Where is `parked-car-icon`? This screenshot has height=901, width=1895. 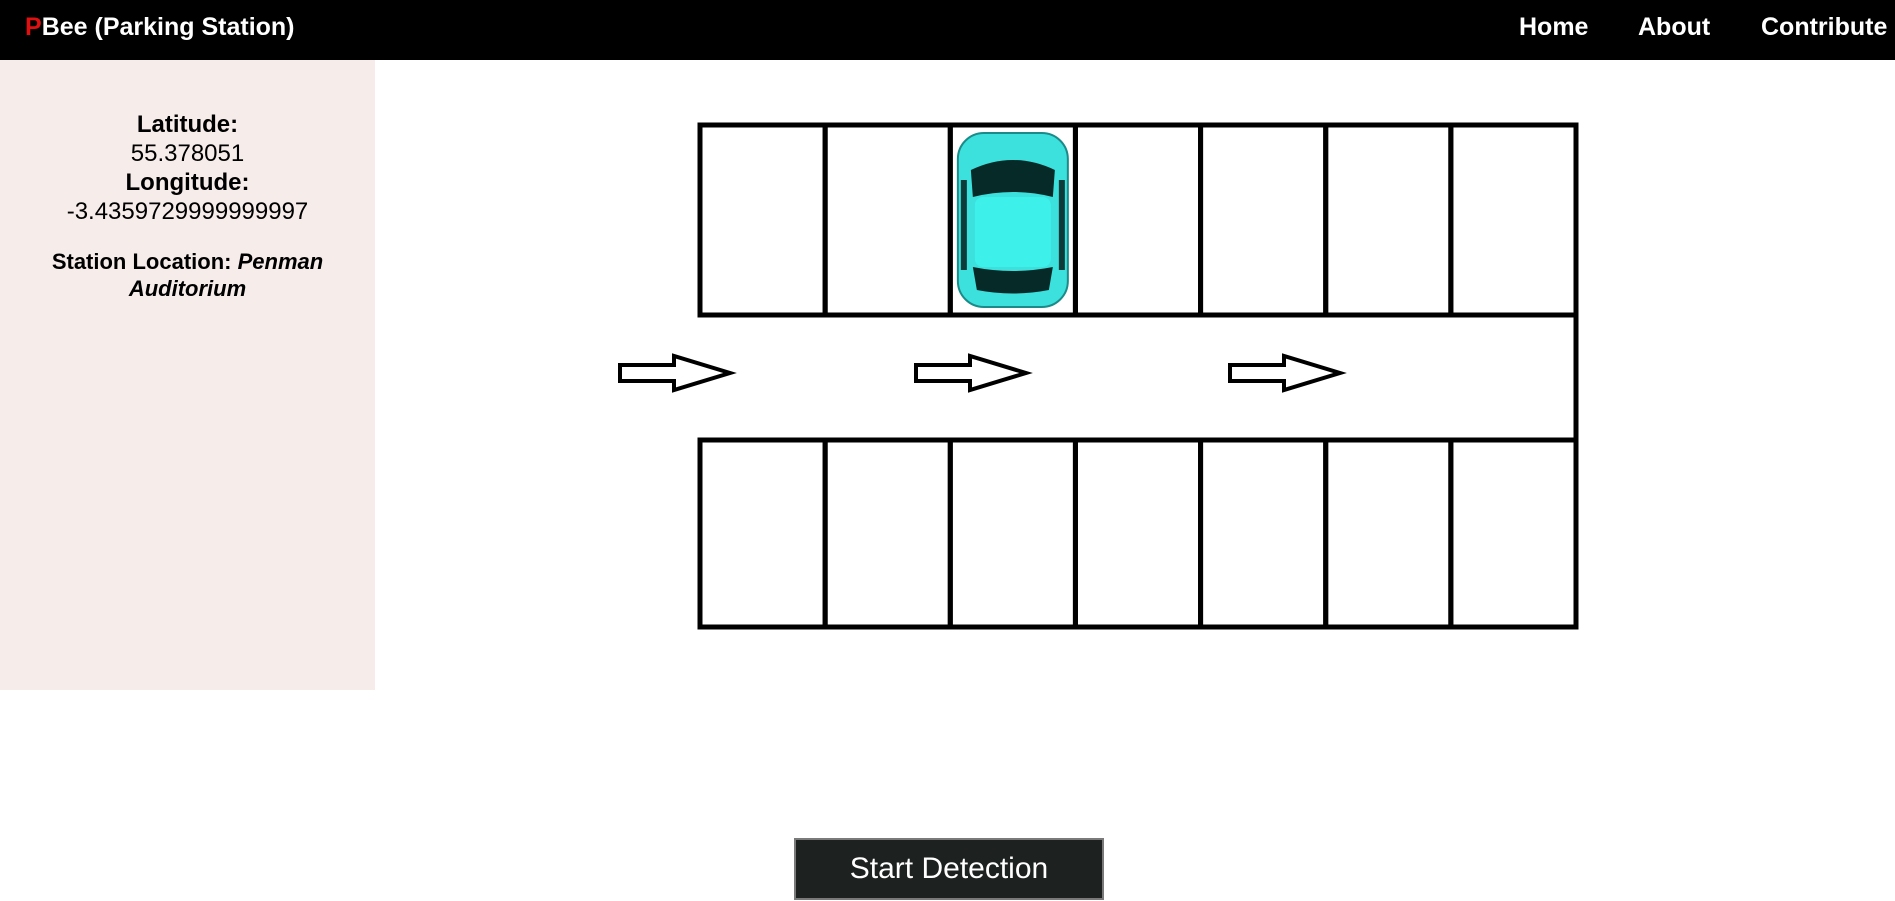
parked-car-icon is located at coordinates (1012, 220).